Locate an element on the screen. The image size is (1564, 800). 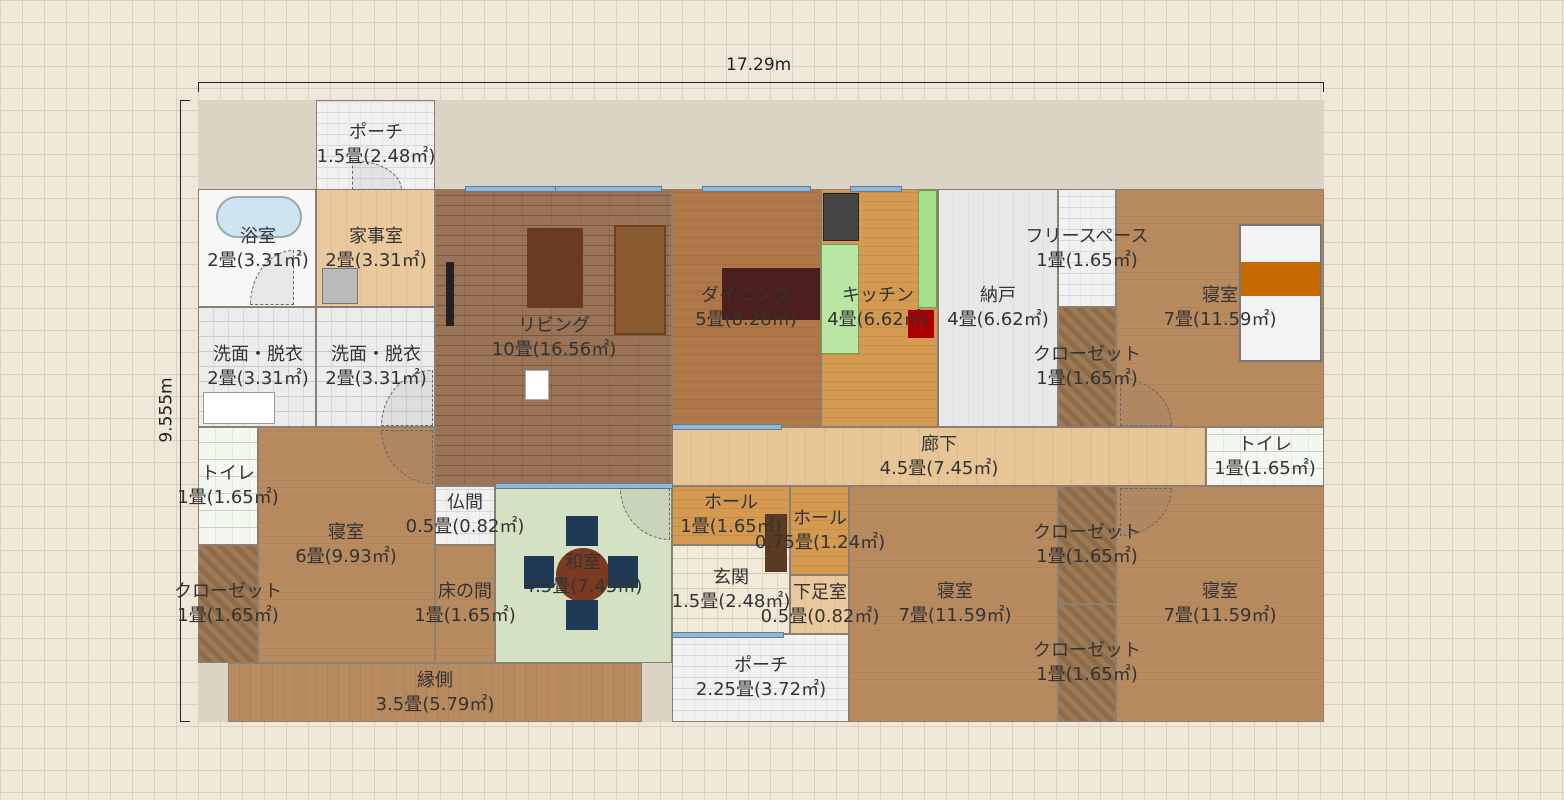
width-dimension-tick-right is located at coordinates (1323, 87).